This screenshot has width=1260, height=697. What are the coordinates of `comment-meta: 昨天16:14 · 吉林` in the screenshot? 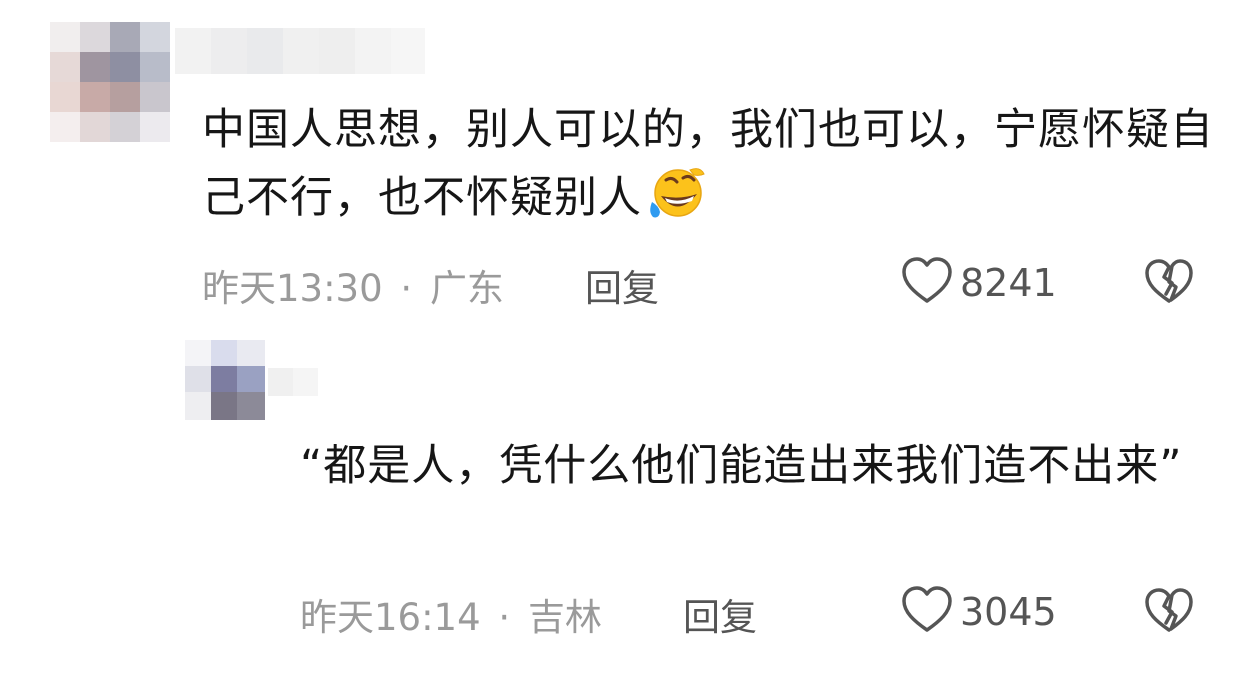 It's located at (451, 614).